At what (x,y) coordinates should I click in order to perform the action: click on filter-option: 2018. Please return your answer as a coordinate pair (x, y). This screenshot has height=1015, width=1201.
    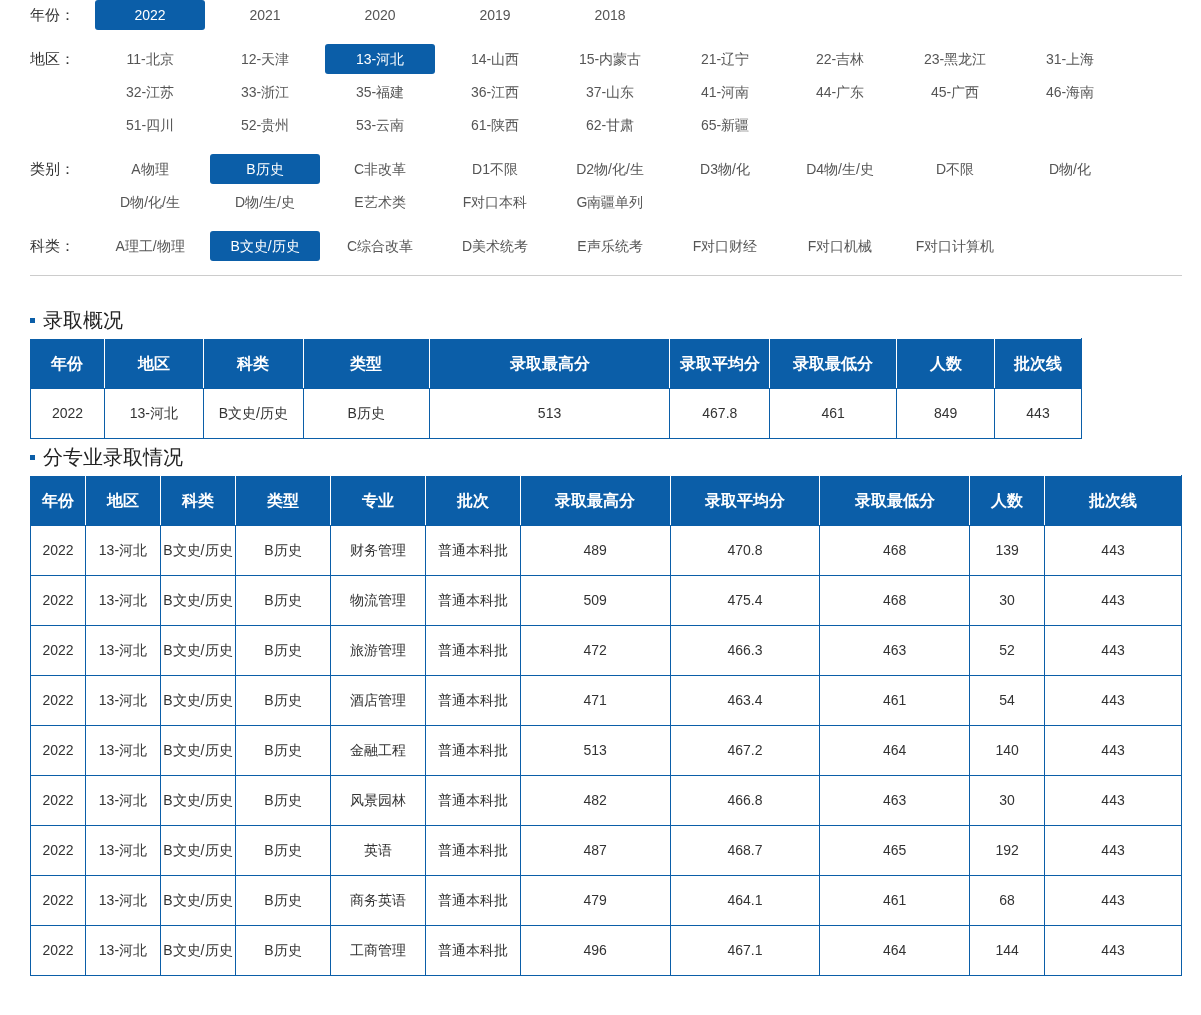
    Looking at the image, I should click on (610, 15).